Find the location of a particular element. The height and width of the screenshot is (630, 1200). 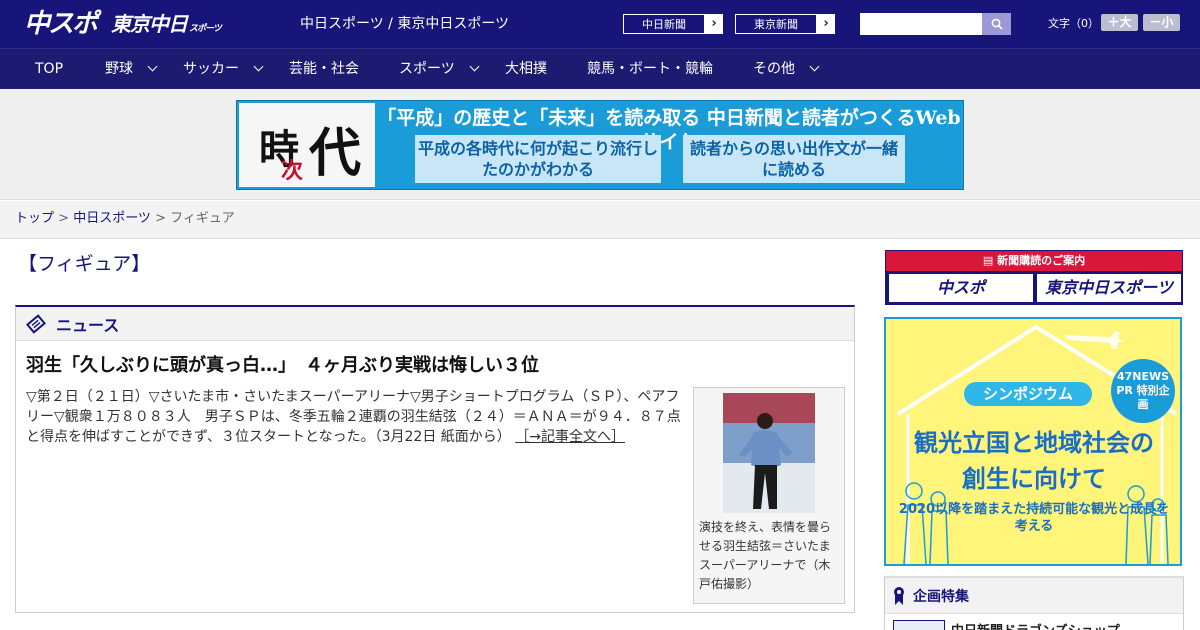

banner-box-history: 平成の各時代に何が起こり流行したのかがわかる is located at coordinates (538, 159).